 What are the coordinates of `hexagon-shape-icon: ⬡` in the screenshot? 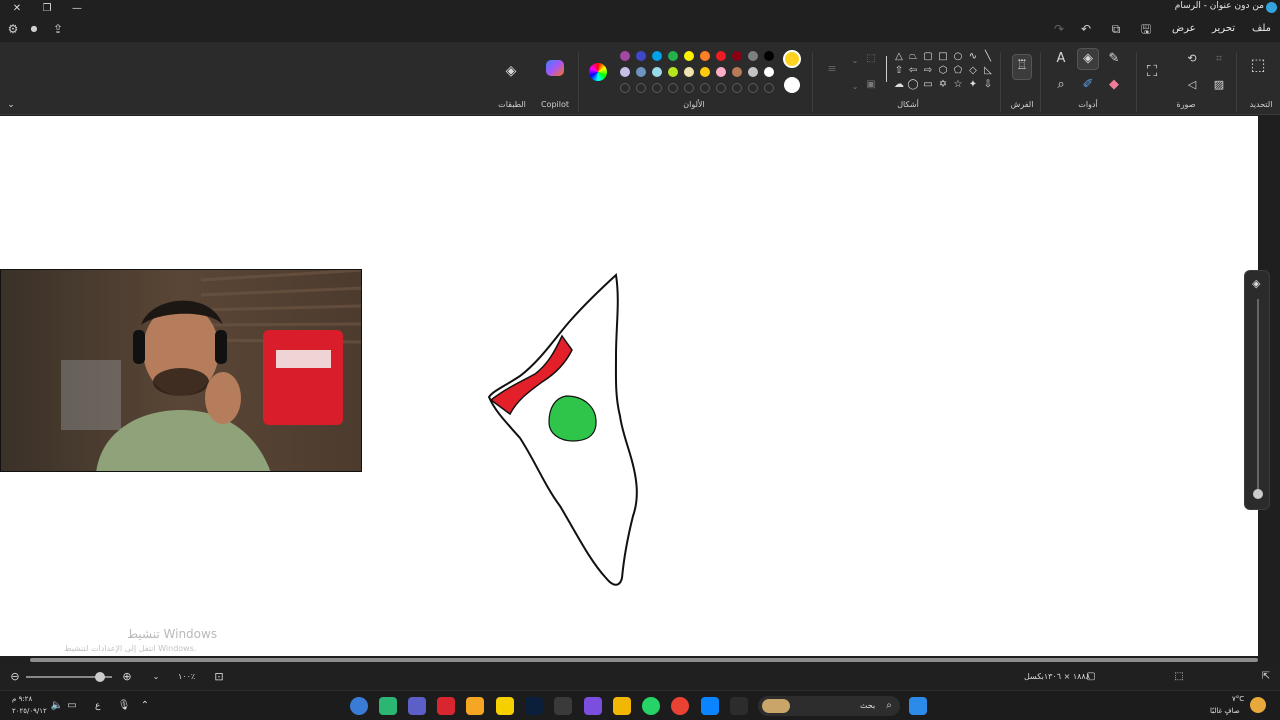 It's located at (943, 71).